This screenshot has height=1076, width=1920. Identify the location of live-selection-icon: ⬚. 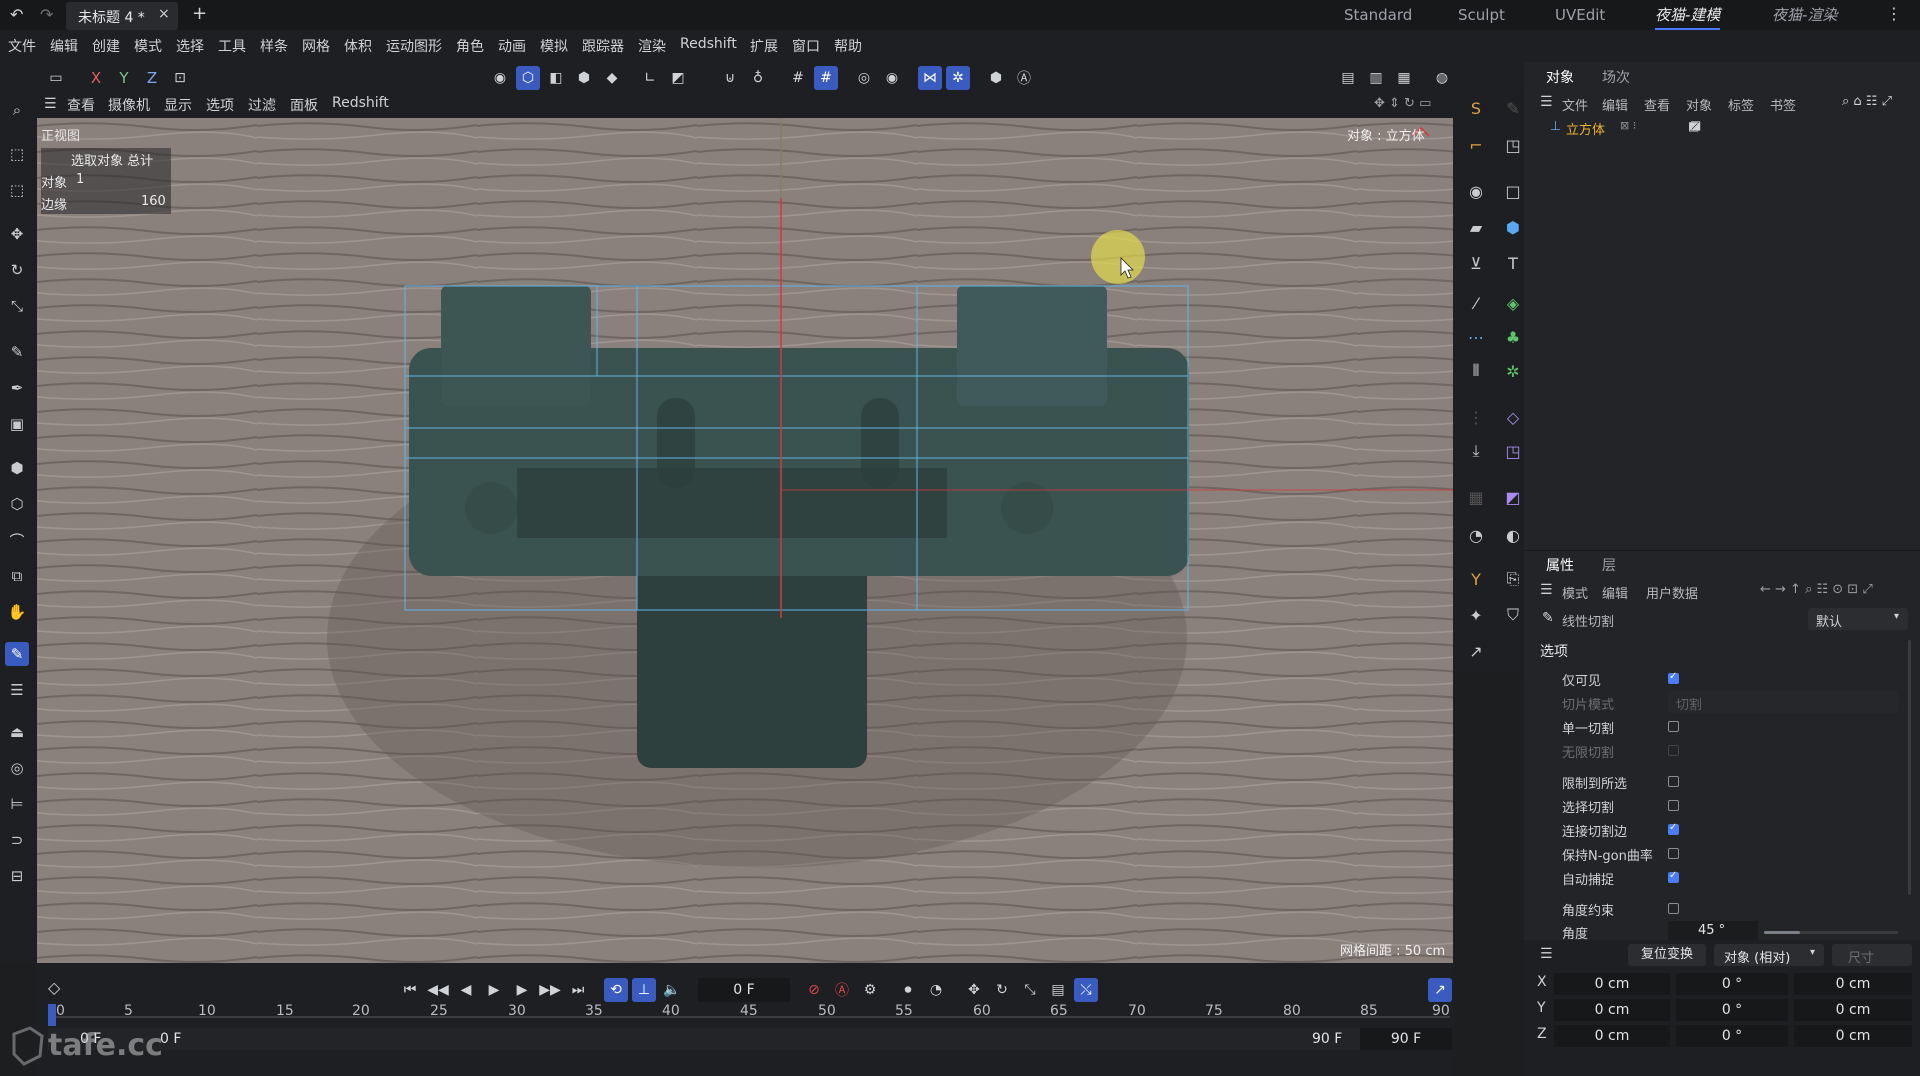
(17, 154).